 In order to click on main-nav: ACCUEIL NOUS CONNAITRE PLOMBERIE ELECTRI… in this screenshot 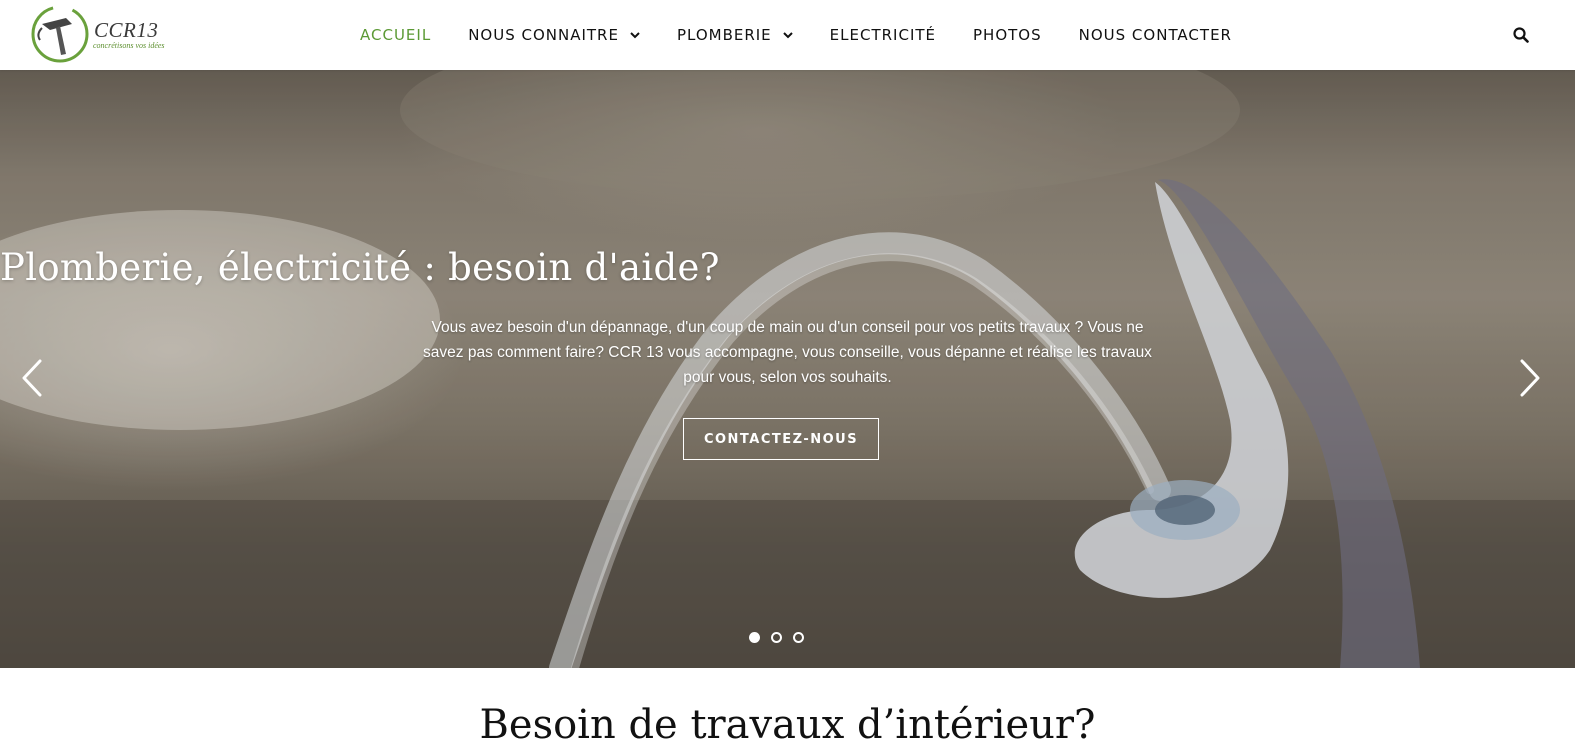, I will do `click(814, 35)`.